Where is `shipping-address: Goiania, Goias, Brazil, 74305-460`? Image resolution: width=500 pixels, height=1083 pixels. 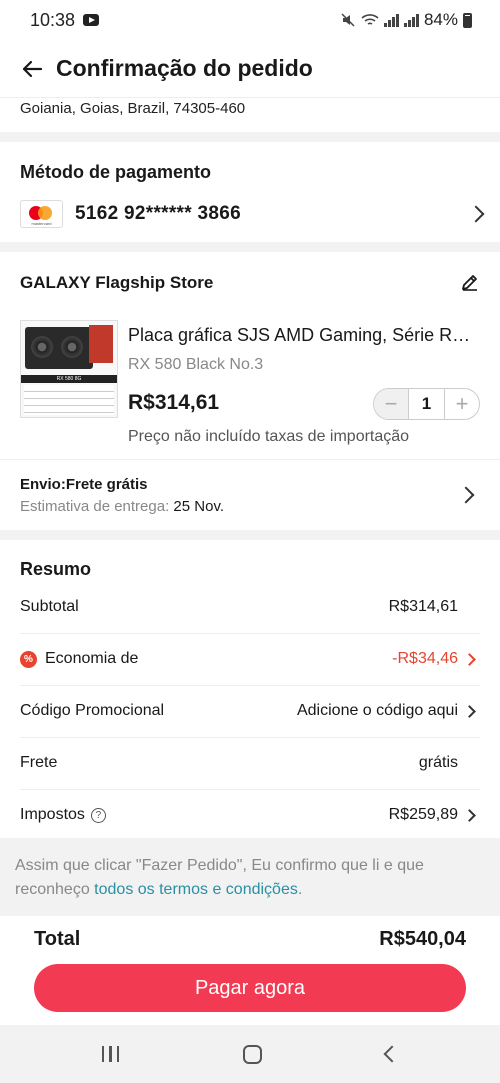
shipping-address: Goiania, Goias, Brazil, 74305-460 is located at coordinates (250, 115).